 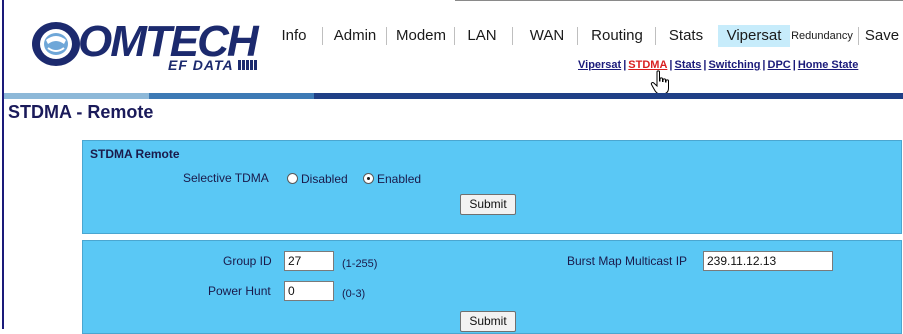 What do you see at coordinates (617, 36) in the screenshot?
I see `tab-routing: Routing` at bounding box center [617, 36].